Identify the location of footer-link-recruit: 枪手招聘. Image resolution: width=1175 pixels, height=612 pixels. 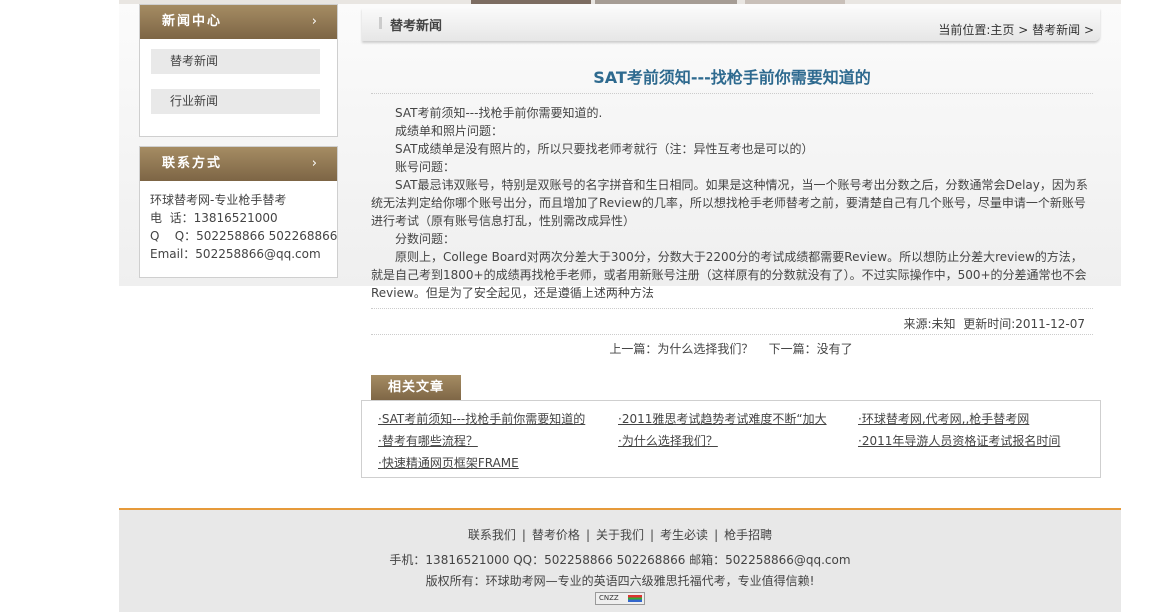
(748, 535).